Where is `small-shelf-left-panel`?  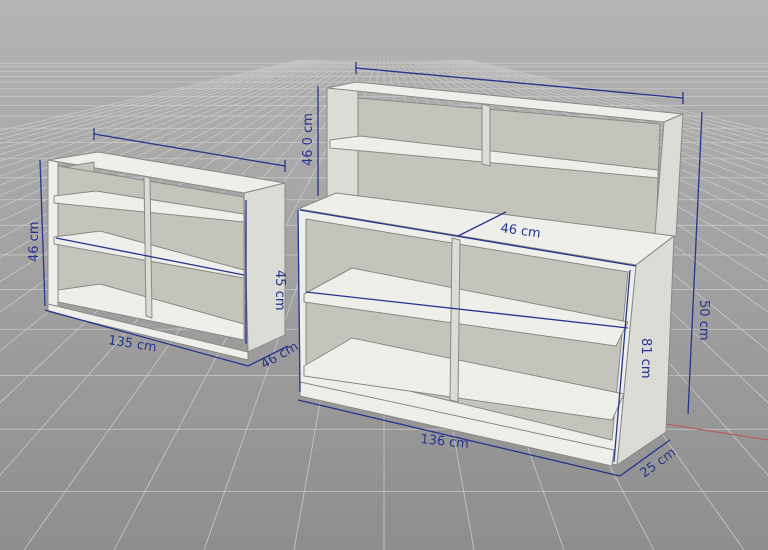 small-shelf-left-panel is located at coordinates (53, 234).